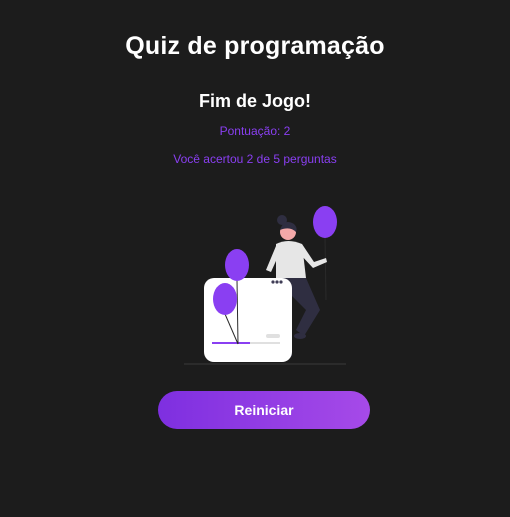 This screenshot has width=510, height=517. Describe the element at coordinates (237, 265) in the screenshot. I see `balloon-top-left` at that location.